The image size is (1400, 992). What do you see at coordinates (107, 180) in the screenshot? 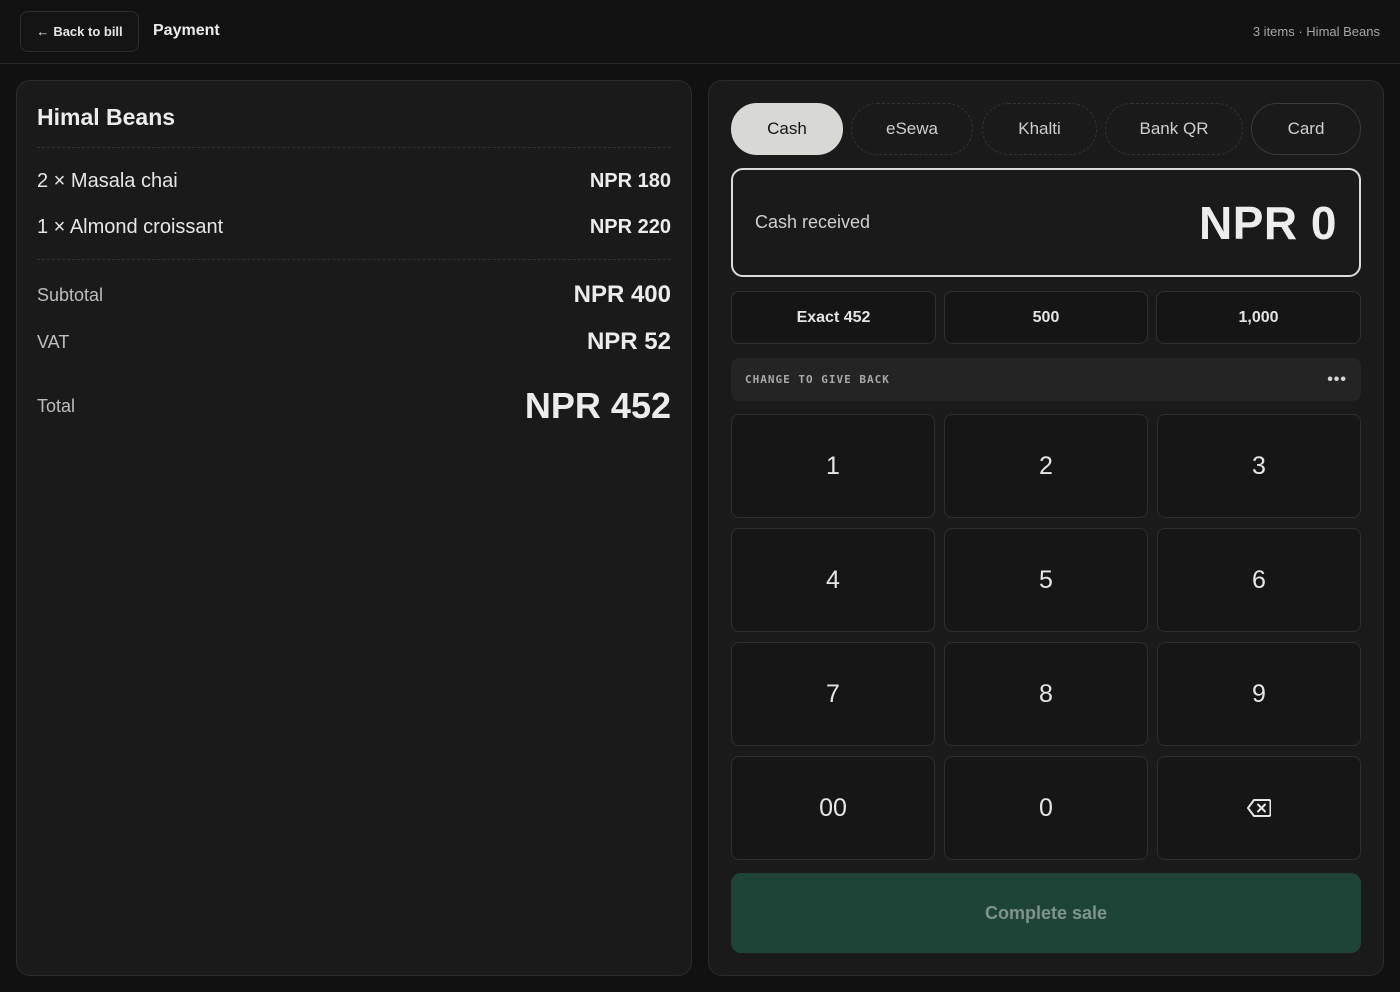
I see `line-item-name: 2 × Masala chai` at bounding box center [107, 180].